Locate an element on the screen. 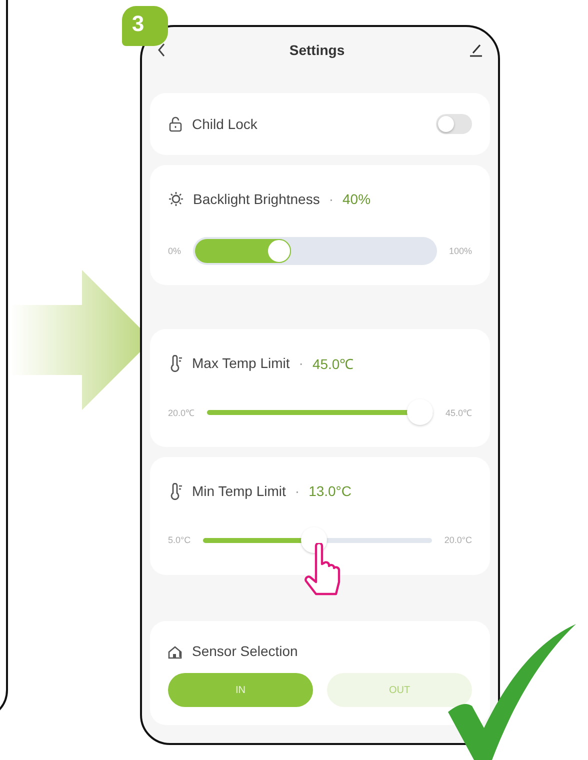 Image resolution: width=588 pixels, height=760 pixels. setting-value: 40% is located at coordinates (356, 199).